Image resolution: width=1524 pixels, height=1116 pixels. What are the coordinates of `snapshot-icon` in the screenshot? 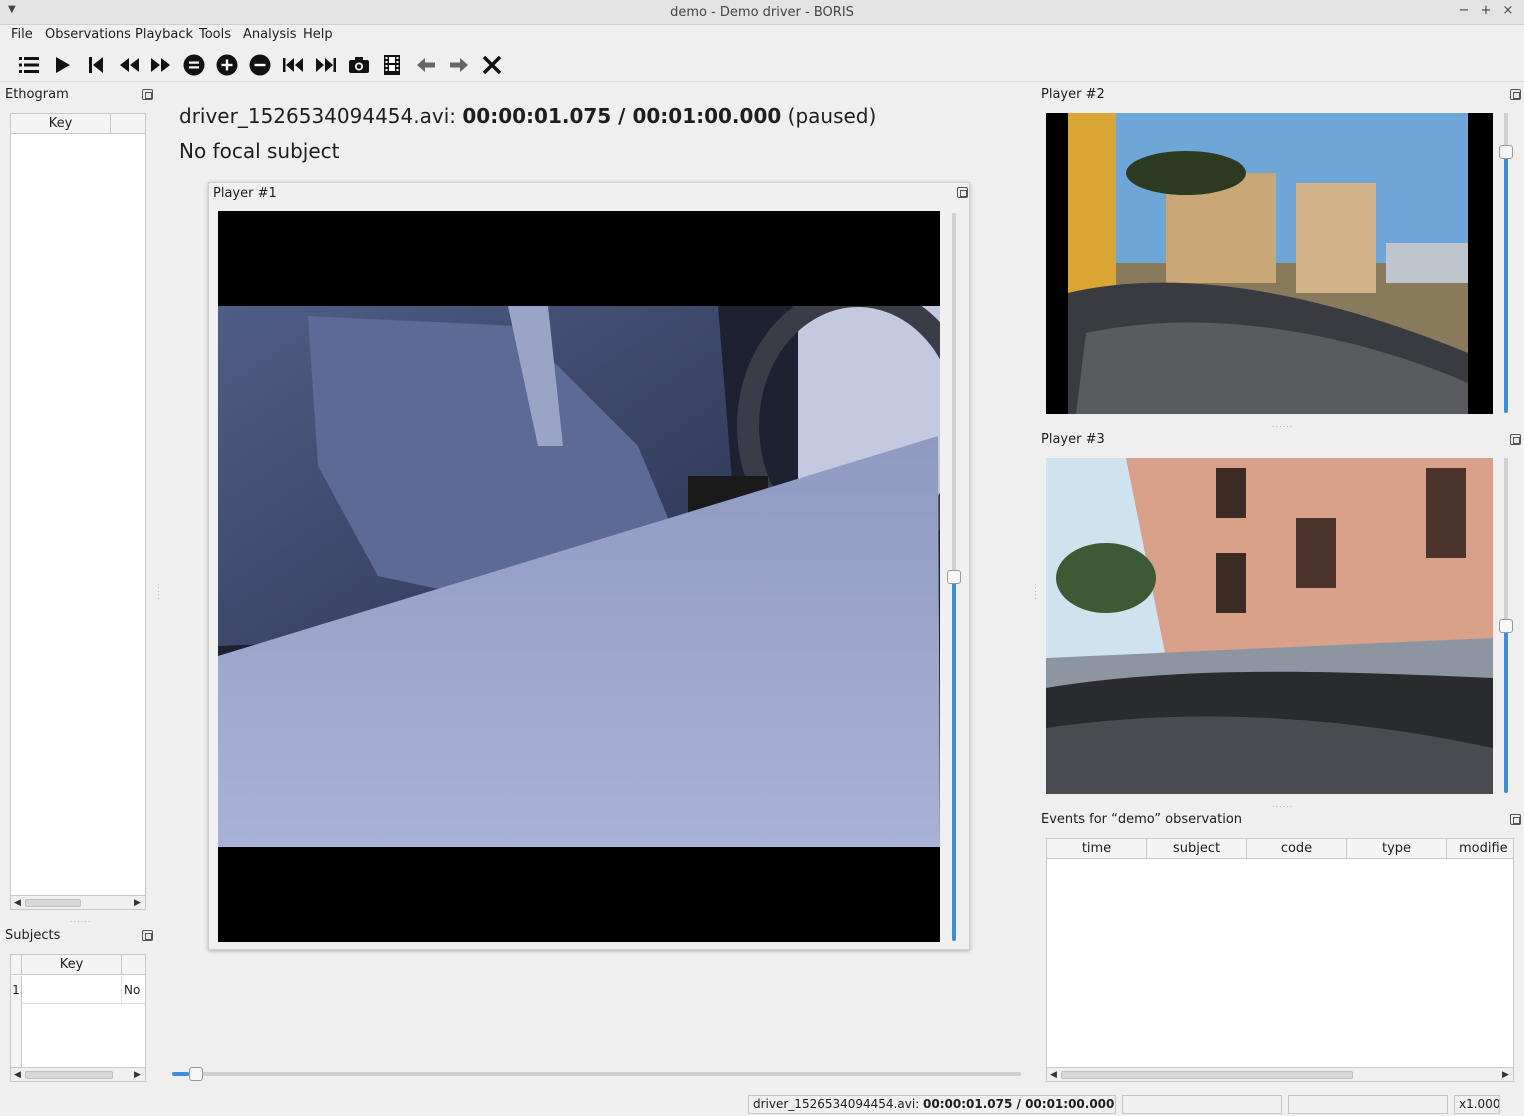 It's located at (359, 65).